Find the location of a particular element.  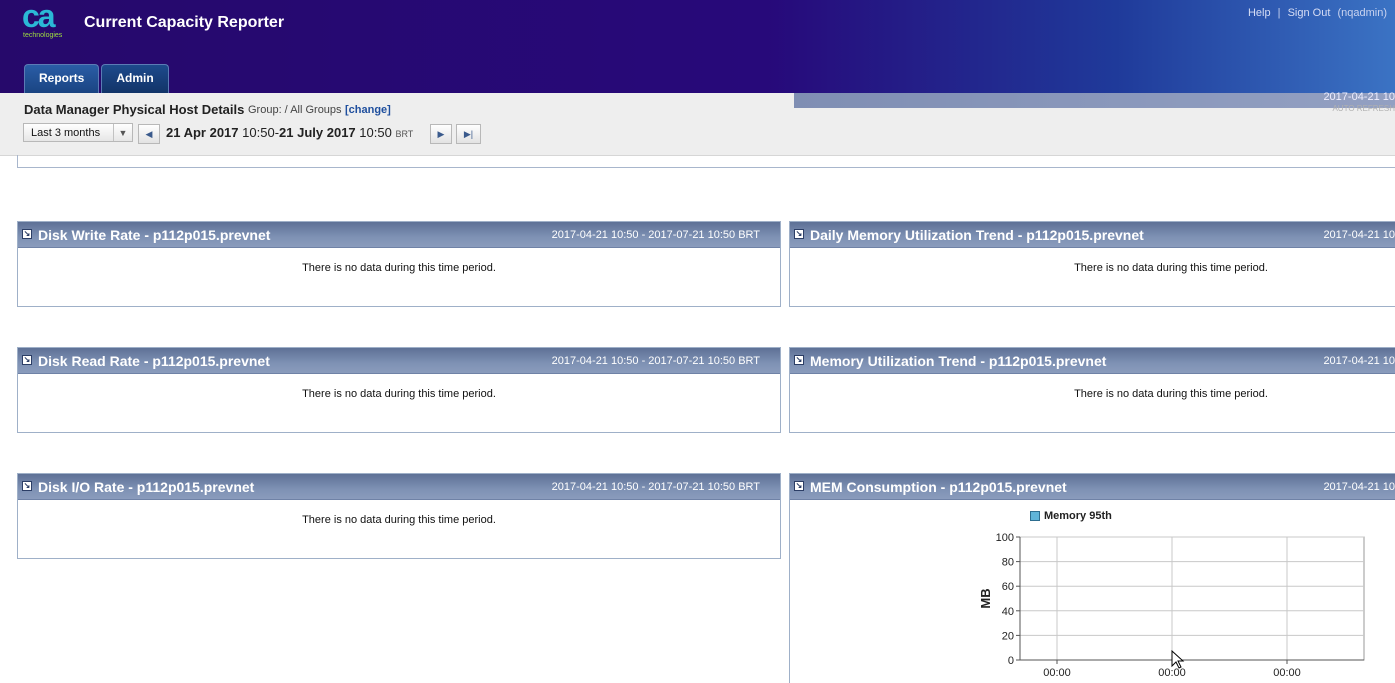

chevron-down-icon: ▼ is located at coordinates (122, 132).